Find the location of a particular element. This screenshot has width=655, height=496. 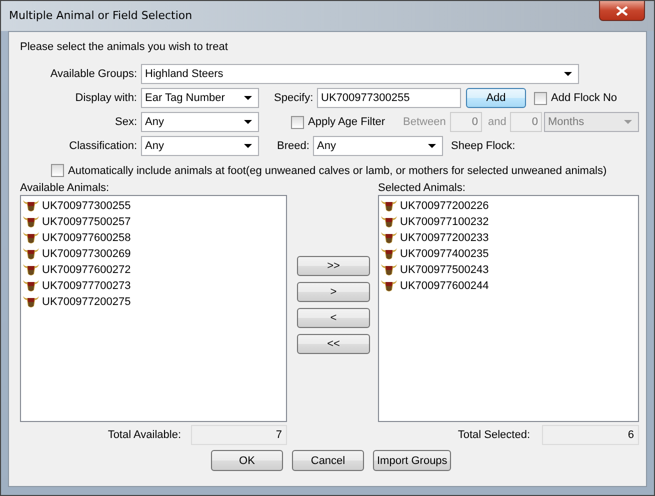

animal-item: UK700977300255 is located at coordinates (154, 206).